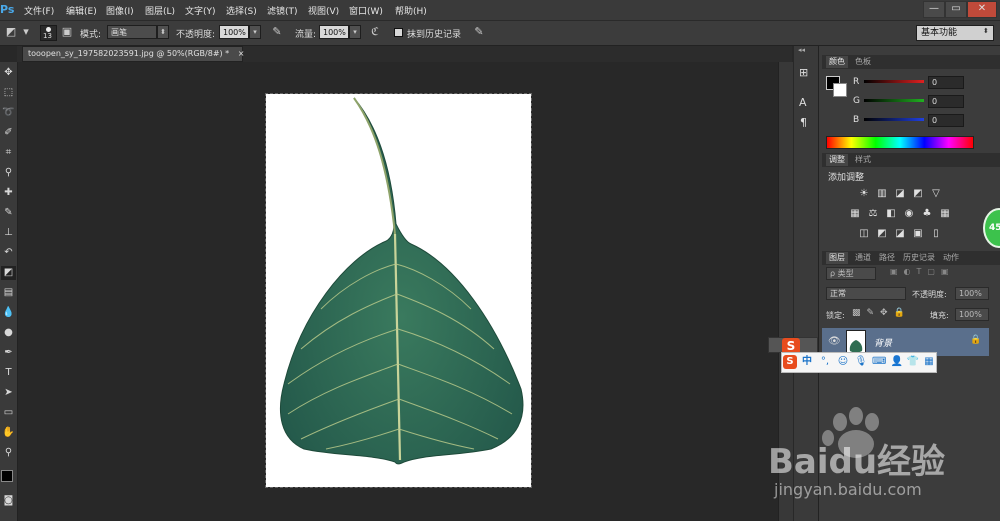 The image size is (1000, 521). I want to click on color-balance-icon: ⚖, so click(873, 214).